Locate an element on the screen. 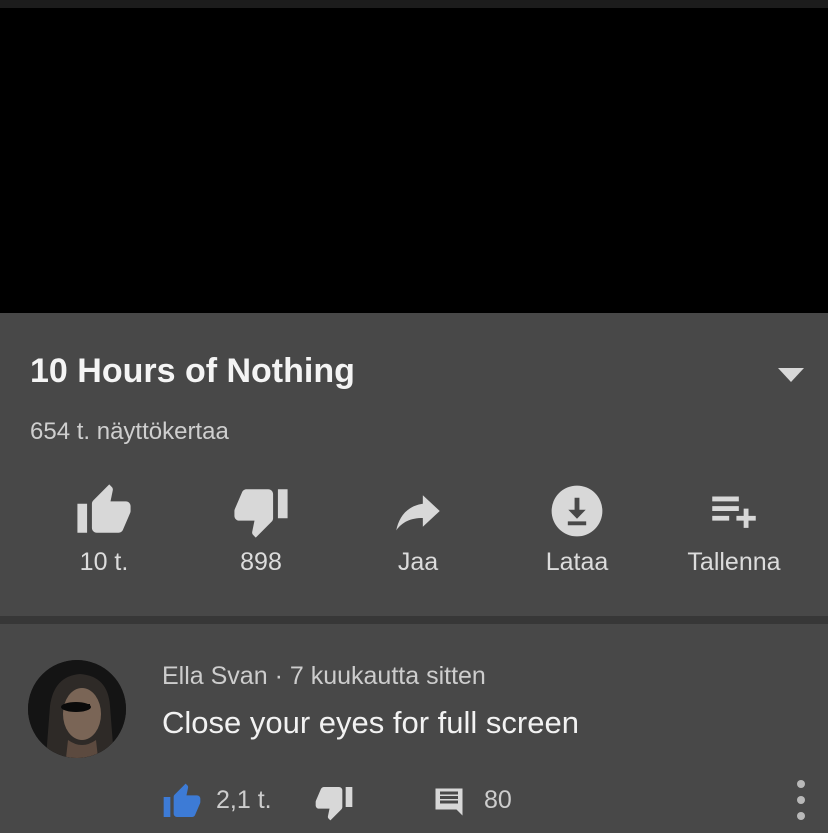  comment-time: 7 kuukautta sitten is located at coordinates (387, 676).